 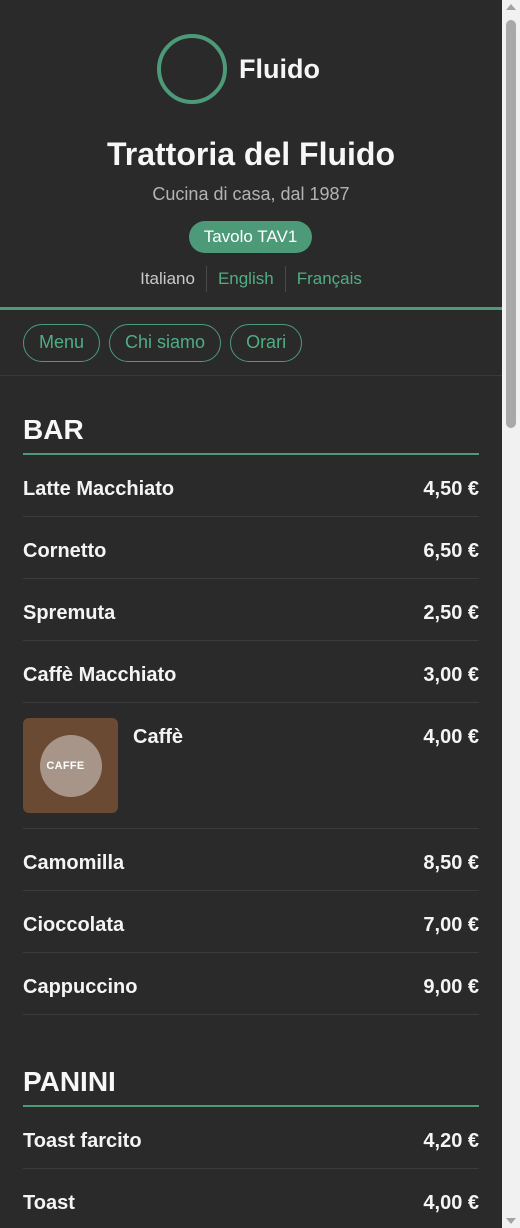 I want to click on item-name: Caffè, so click(x=158, y=737).